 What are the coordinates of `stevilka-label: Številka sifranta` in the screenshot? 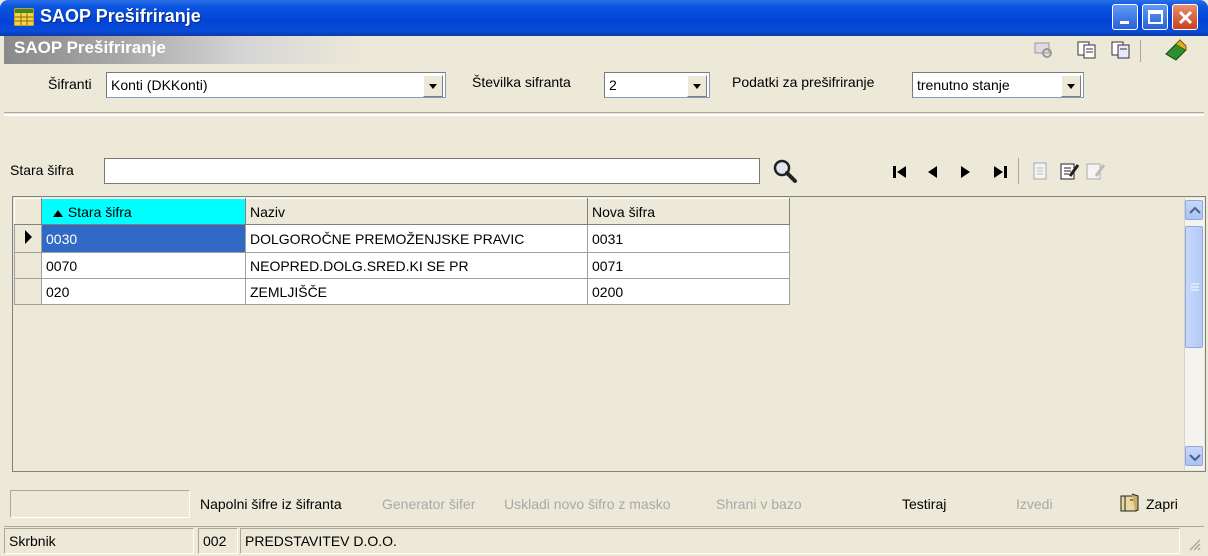 It's located at (521, 82).